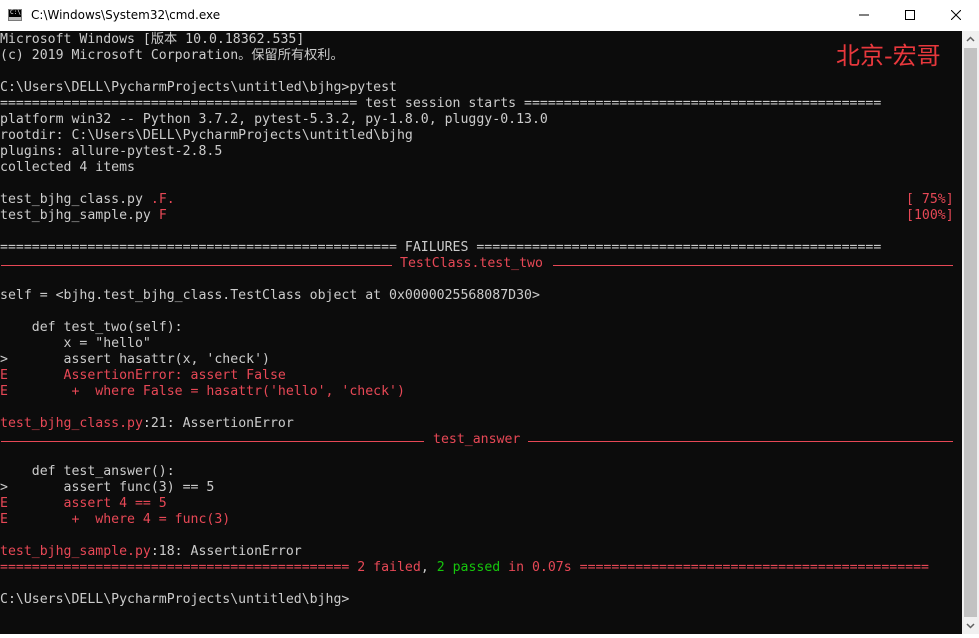  What do you see at coordinates (218, 423) in the screenshot?
I see `location-text: :21: AssertionError` at bounding box center [218, 423].